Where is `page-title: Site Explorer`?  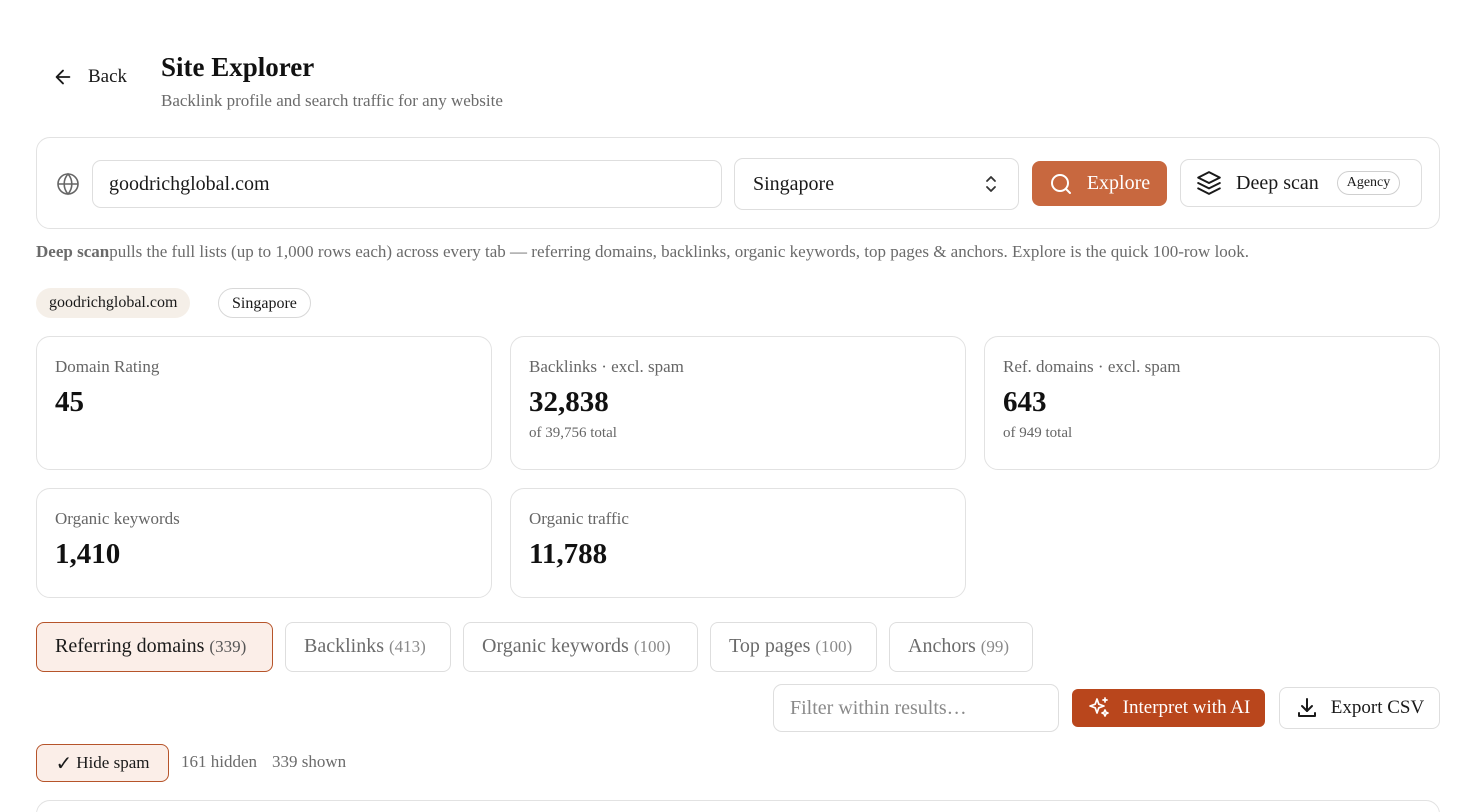 page-title: Site Explorer is located at coordinates (238, 67).